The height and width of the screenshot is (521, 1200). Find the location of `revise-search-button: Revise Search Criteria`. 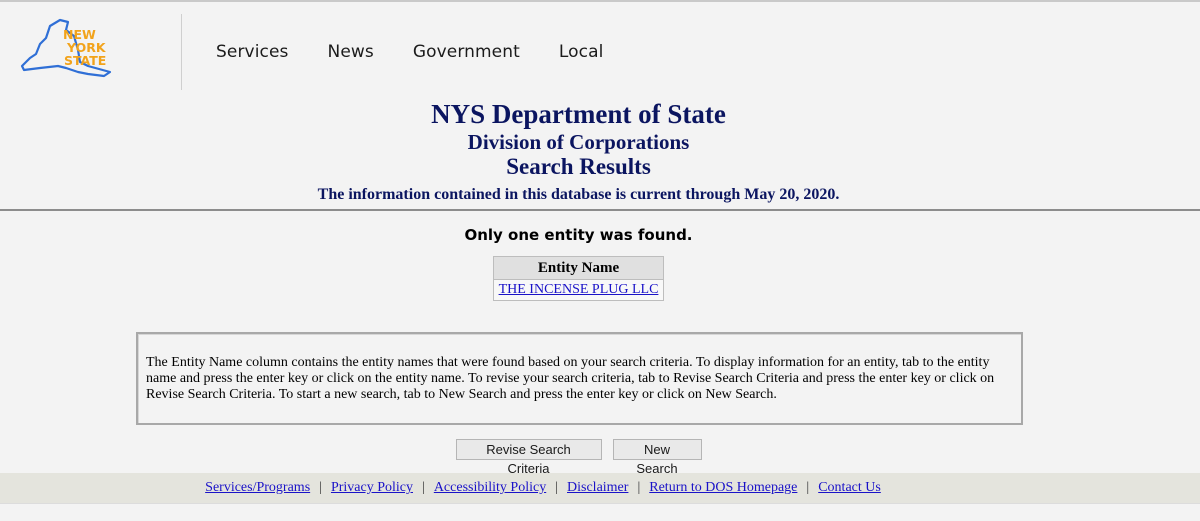

revise-search-button: Revise Search Criteria is located at coordinates (528, 457).